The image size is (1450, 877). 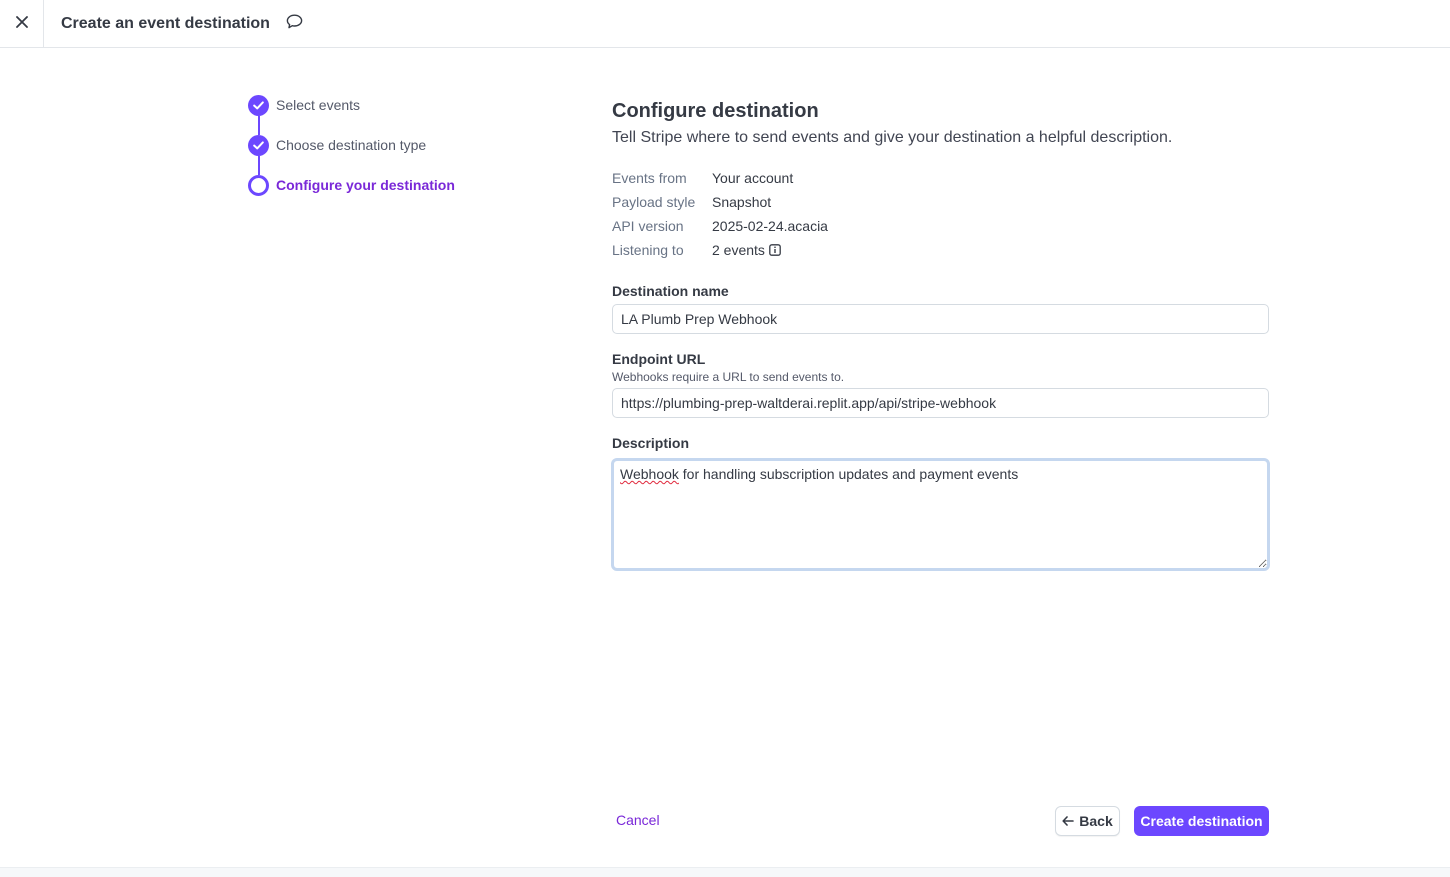 I want to click on summary-key: Events from, so click(x=649, y=178).